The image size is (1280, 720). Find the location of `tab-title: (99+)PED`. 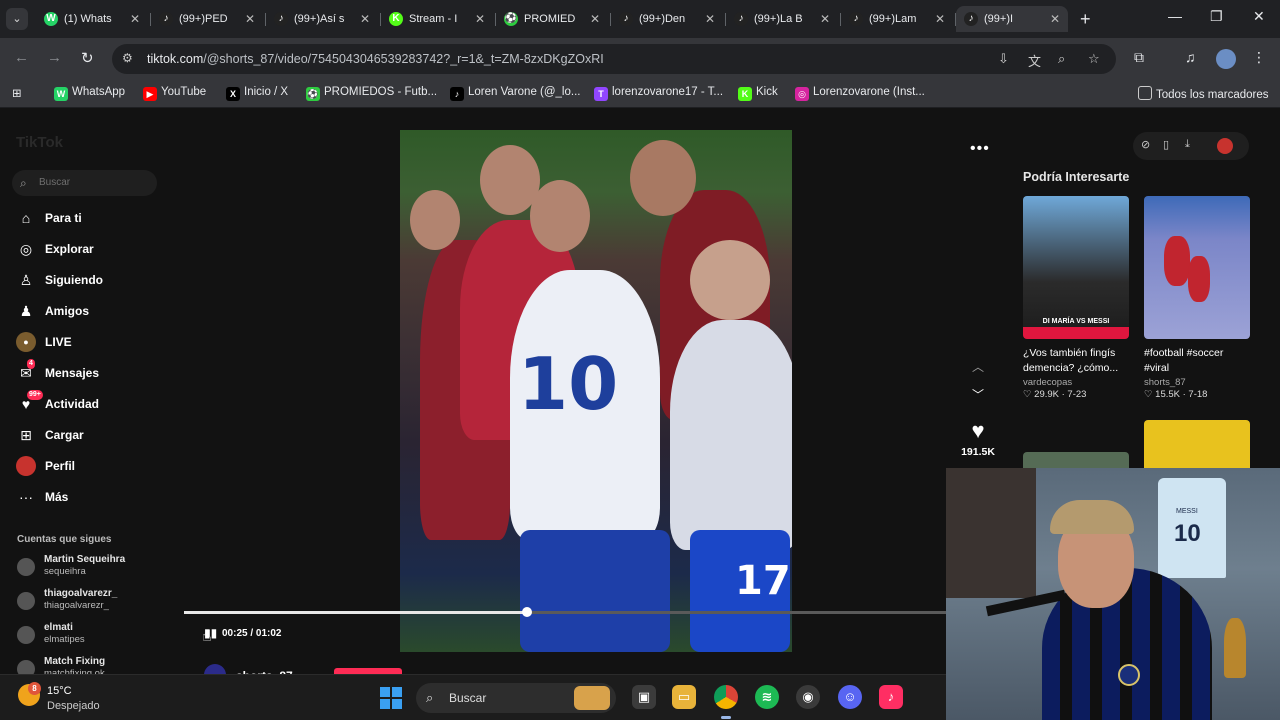

tab-title: (99+)PED is located at coordinates (203, 19).